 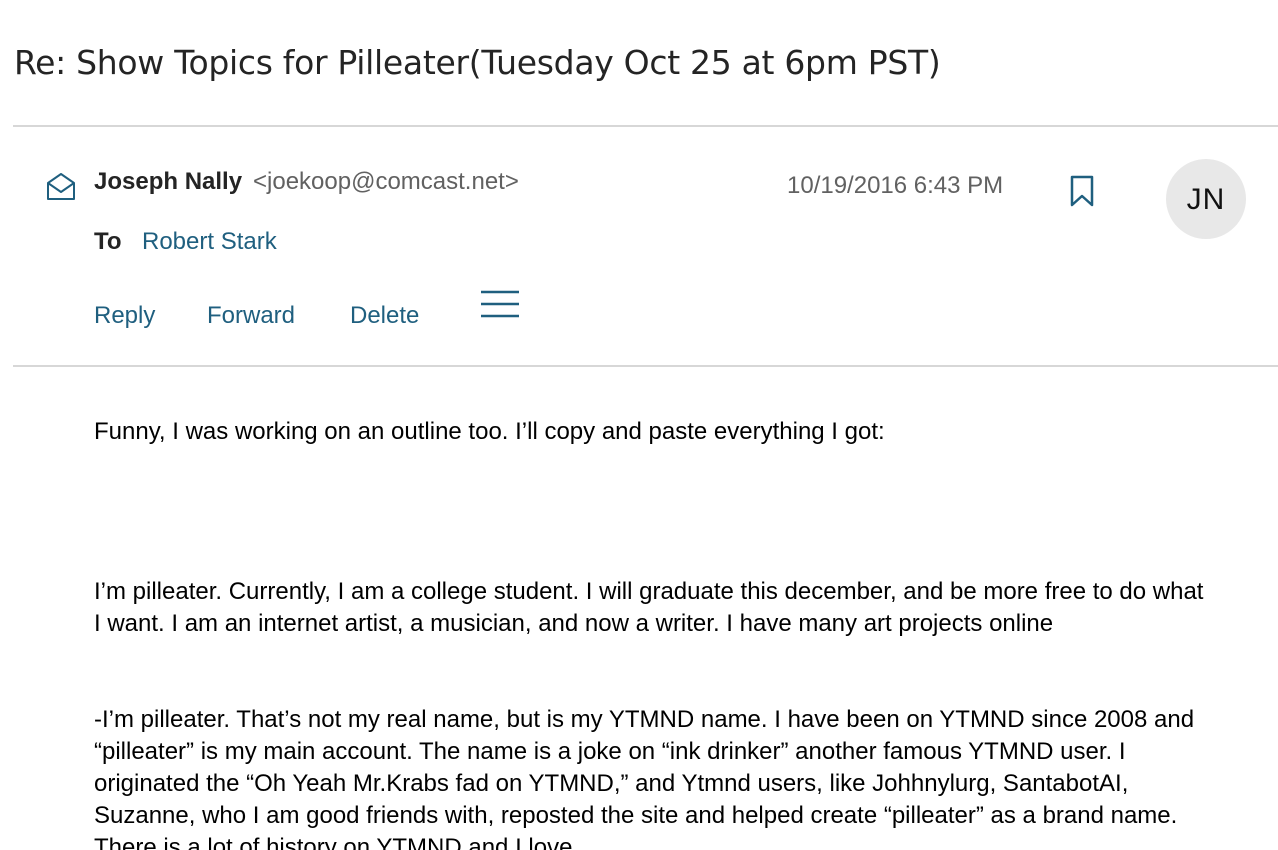 I want to click on reply-button: Reply, so click(x=124, y=316).